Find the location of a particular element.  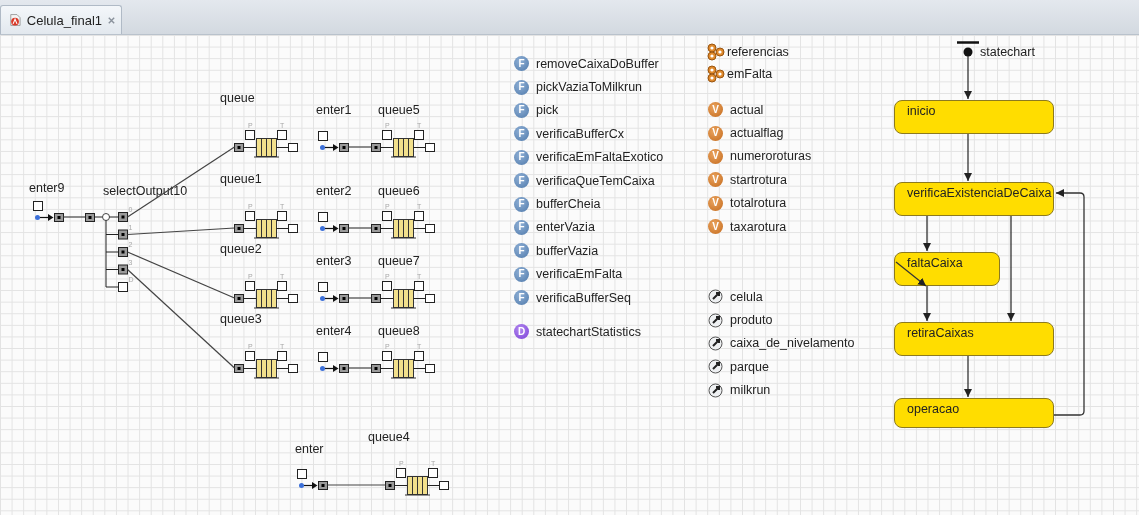

state-box: operacao is located at coordinates (974, 413).